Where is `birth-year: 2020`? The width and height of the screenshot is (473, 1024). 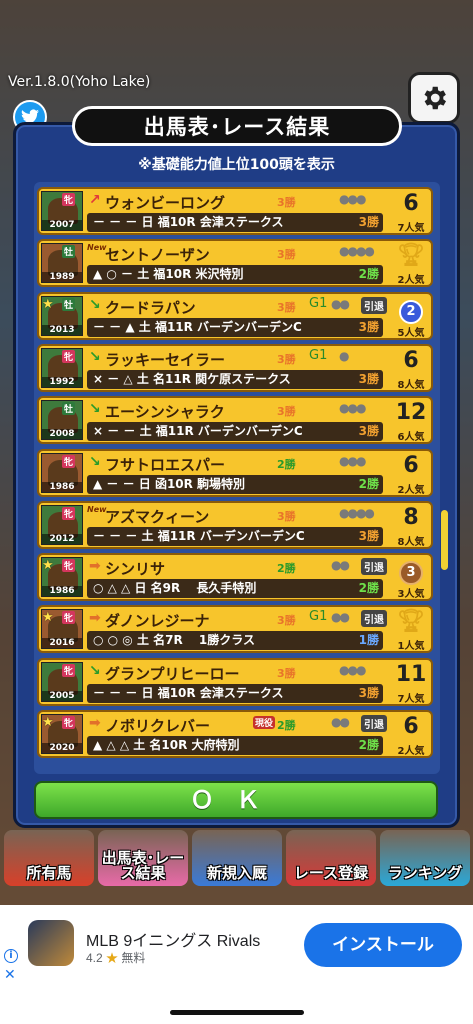 birth-year: 2020 is located at coordinates (62, 748).